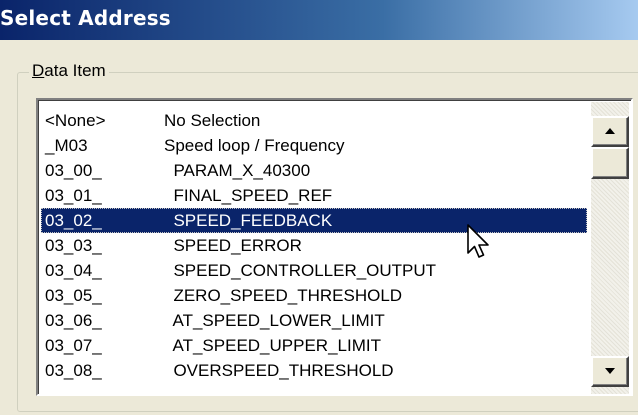  Describe the element at coordinates (73, 170) in the screenshot. I see `list-item-code: 03_00_` at that location.